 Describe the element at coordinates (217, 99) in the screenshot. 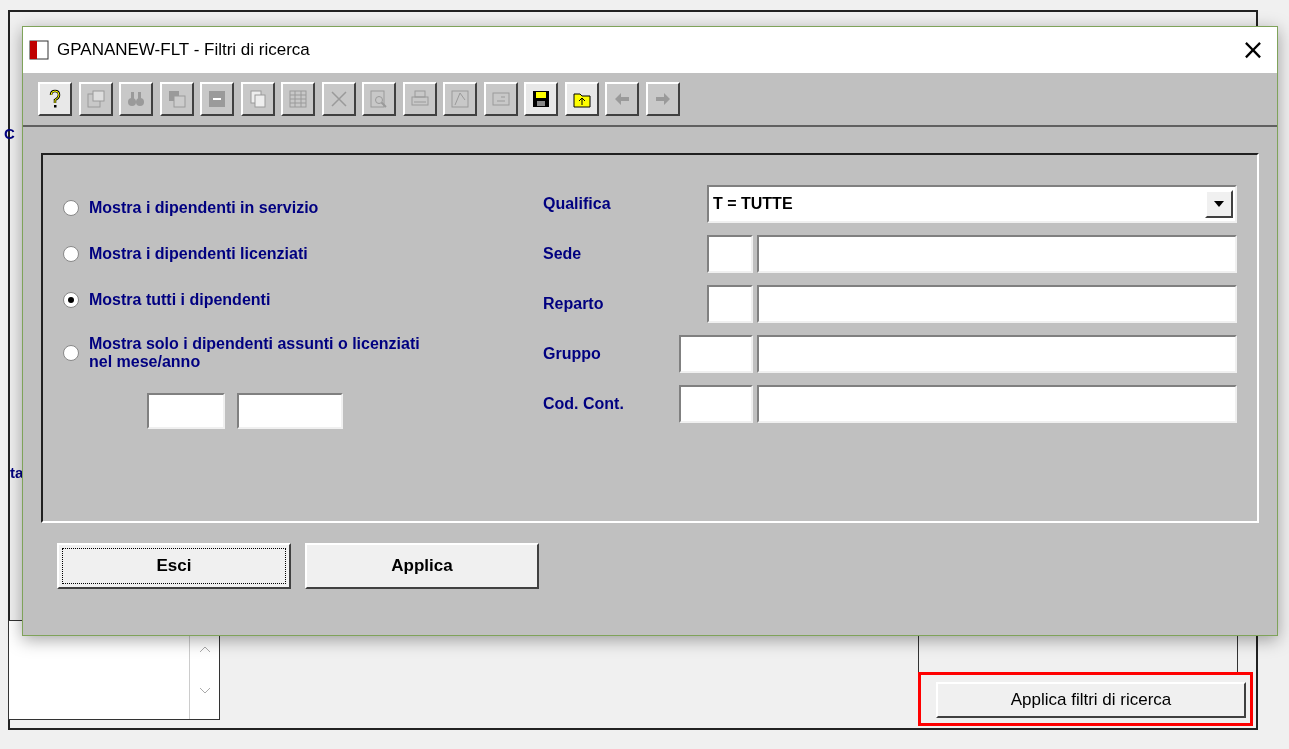

I see `minus-icon` at that location.